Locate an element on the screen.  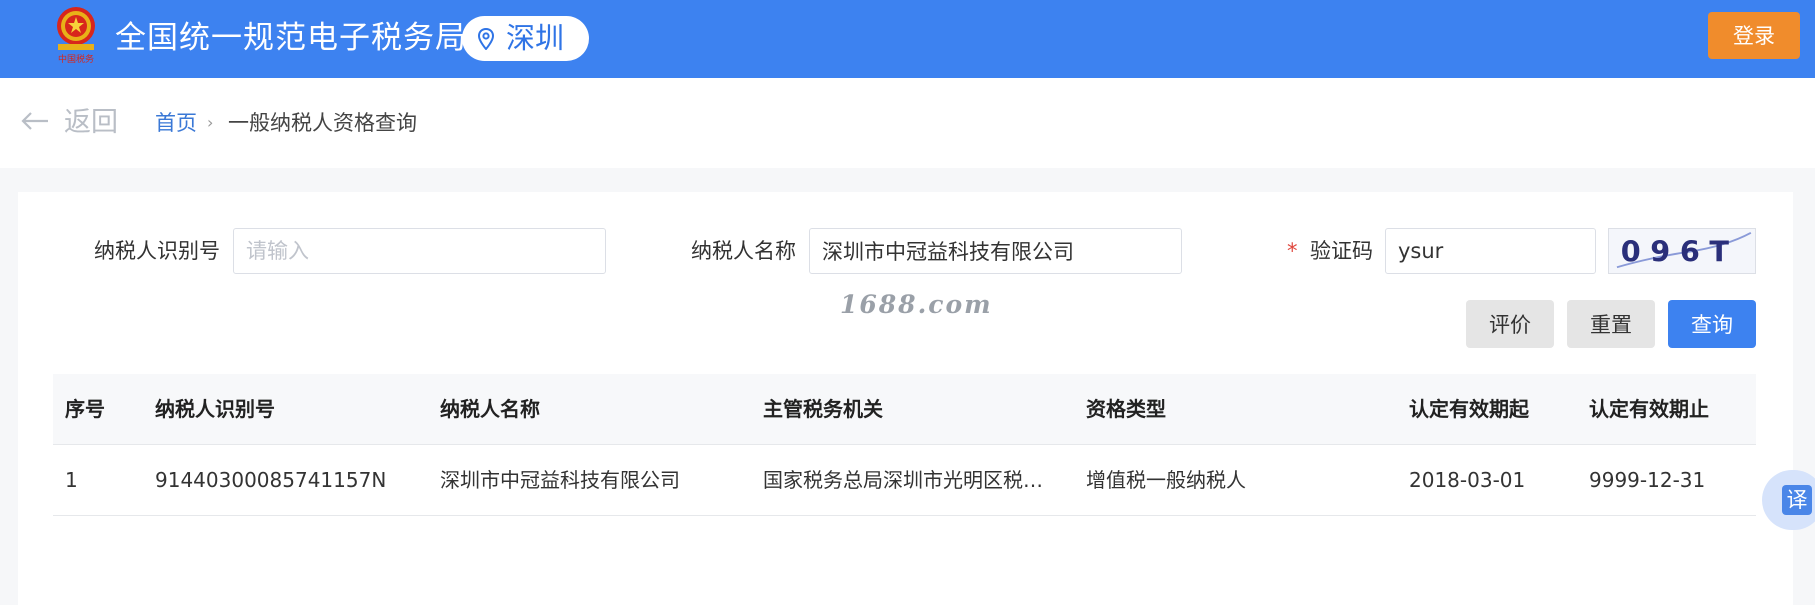
column-header: 认定有效期止 is located at coordinates (1649, 409).